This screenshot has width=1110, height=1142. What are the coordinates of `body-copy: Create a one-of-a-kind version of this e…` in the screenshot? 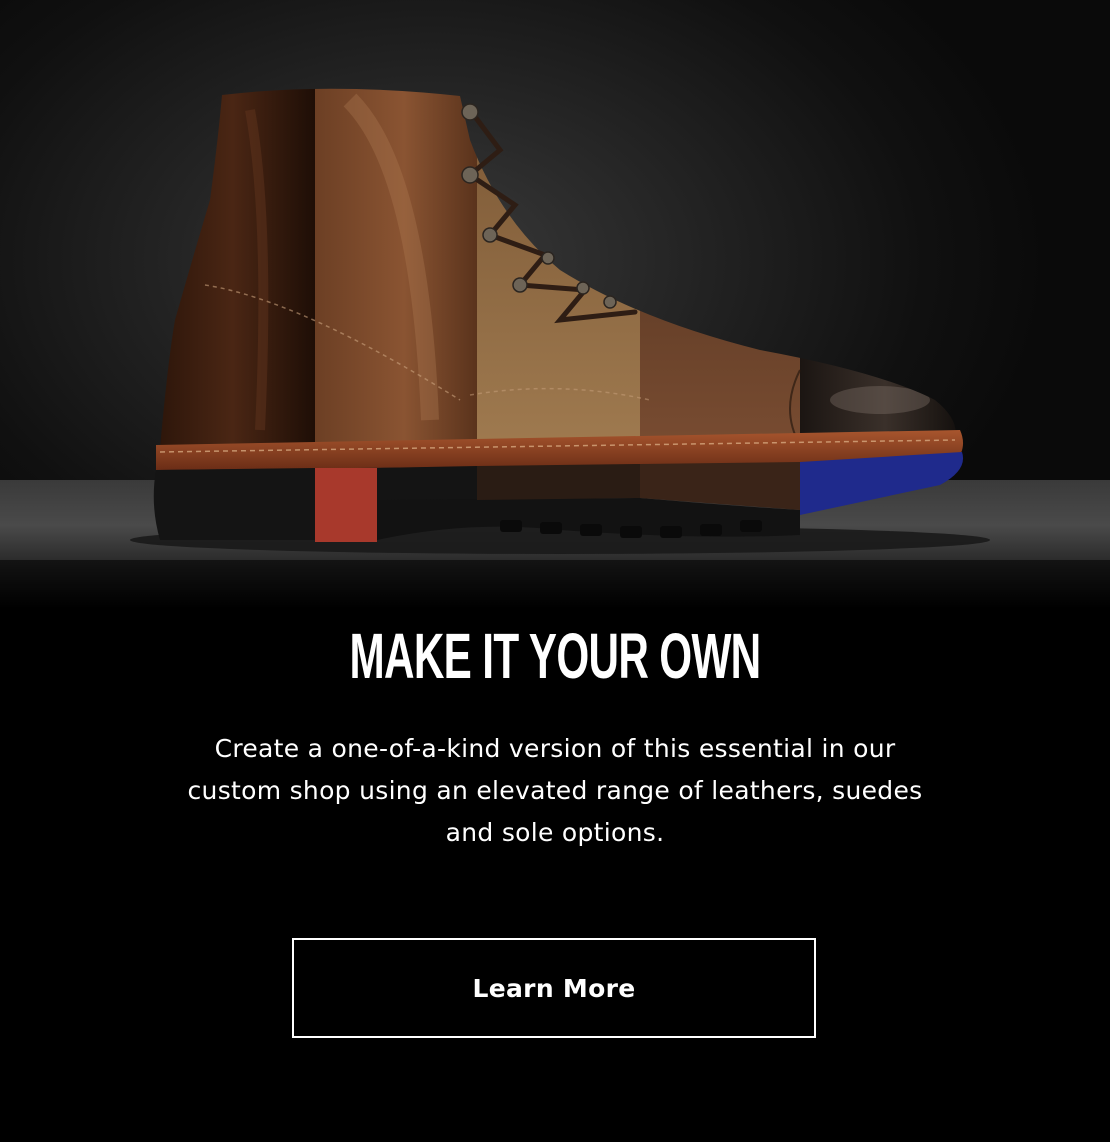 It's located at (555, 790).